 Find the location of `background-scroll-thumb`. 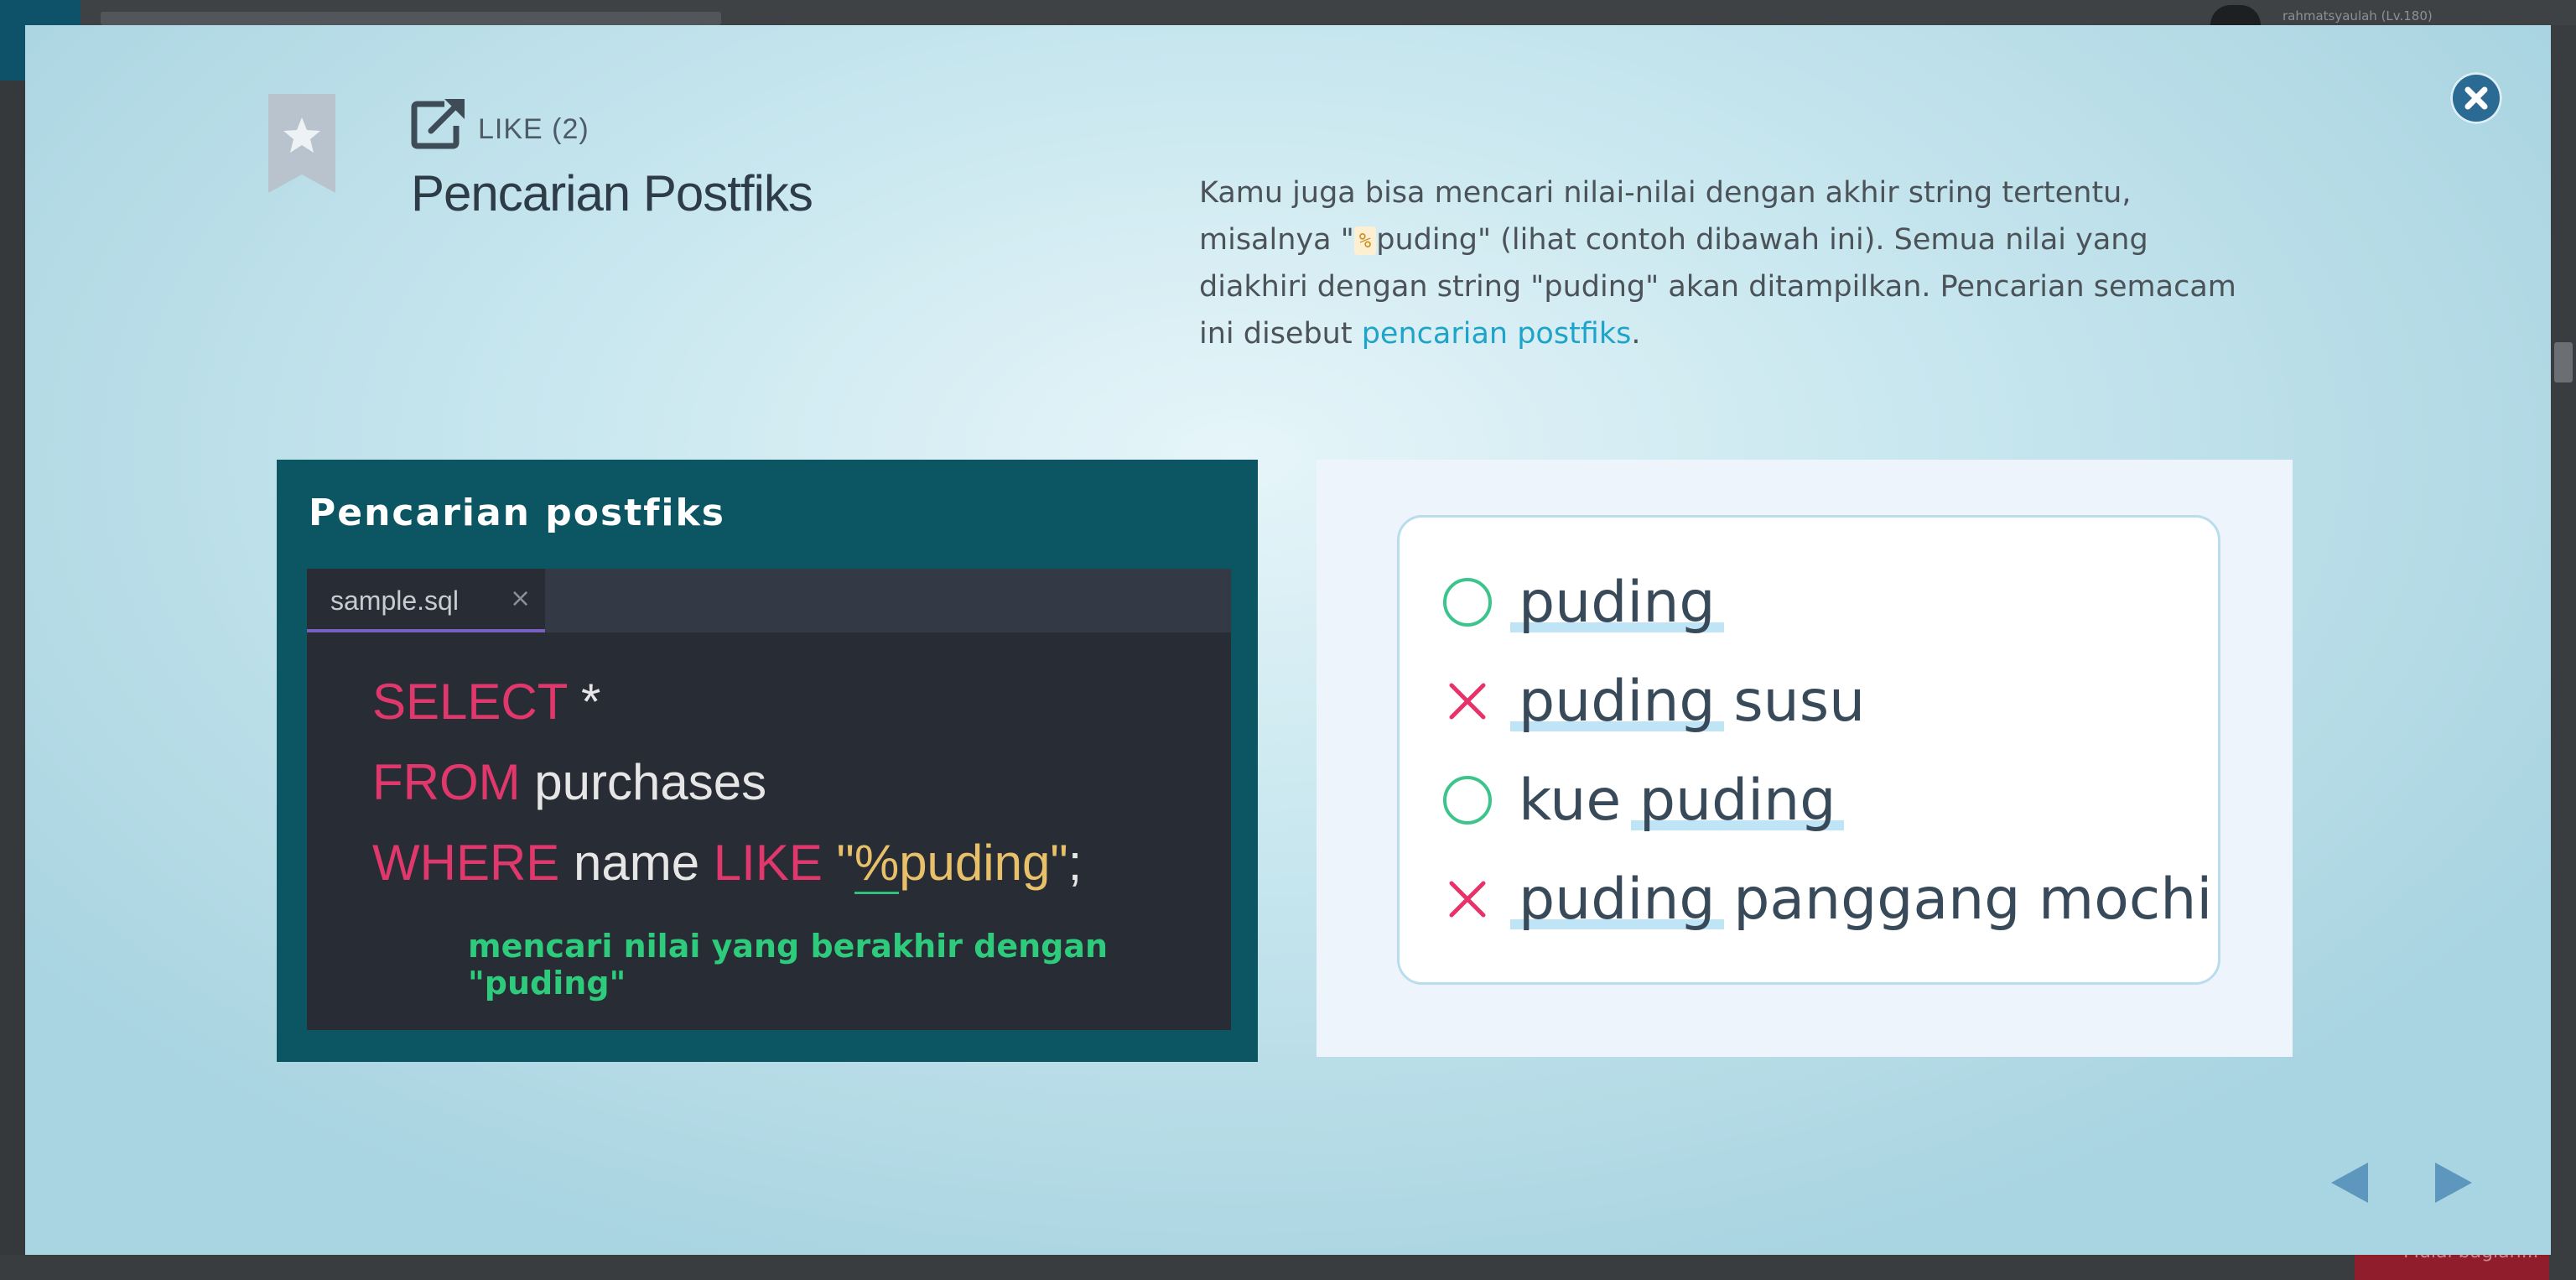

background-scroll-thumb is located at coordinates (2563, 362).